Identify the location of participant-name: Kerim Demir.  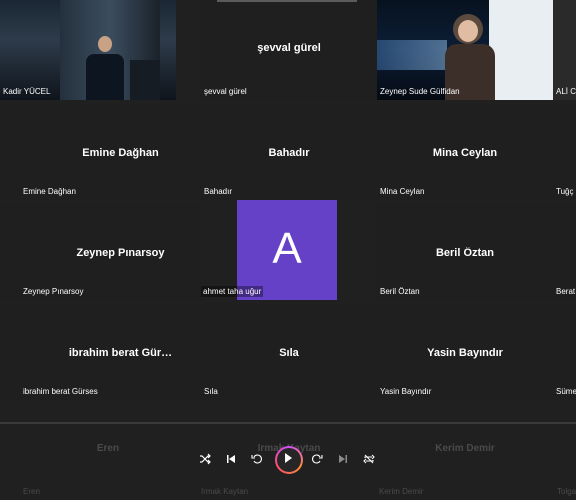
(401, 491).